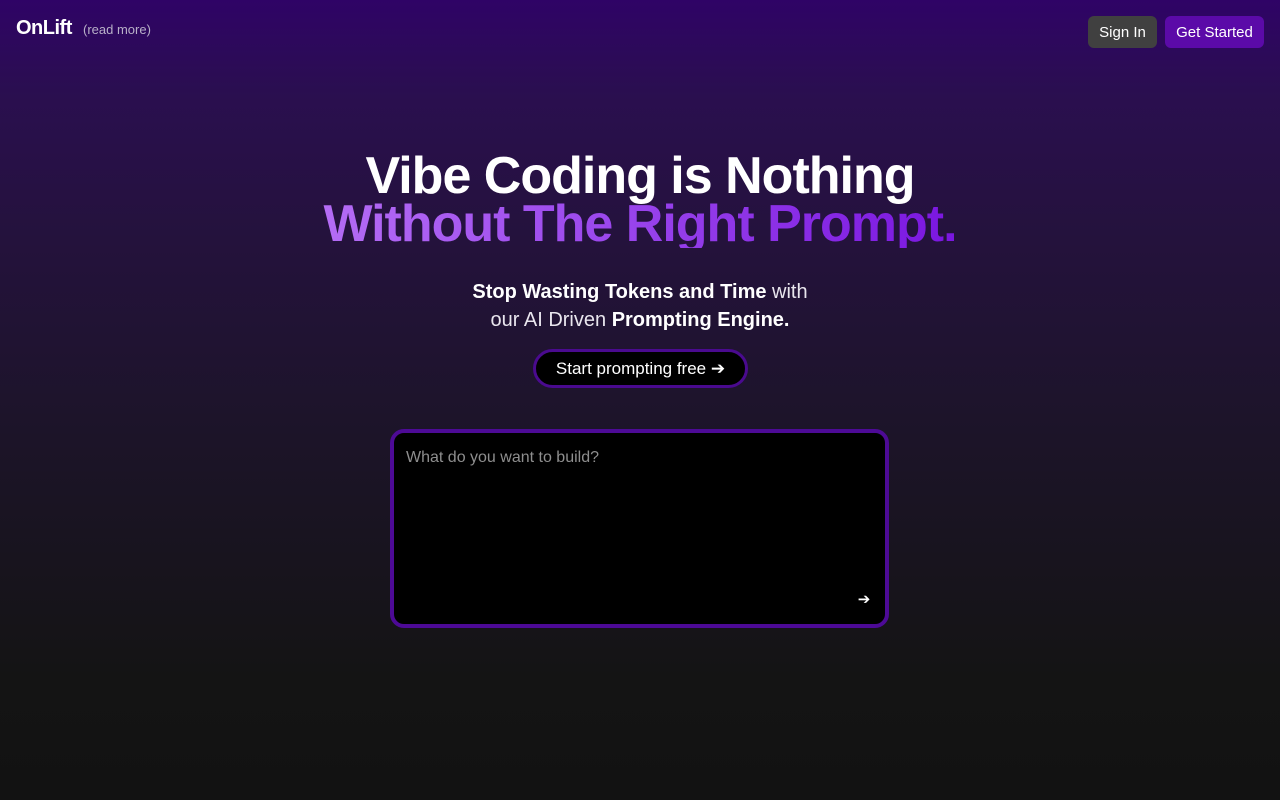  I want to click on start-prompting-button: Start prompting free ➔, so click(640, 368).